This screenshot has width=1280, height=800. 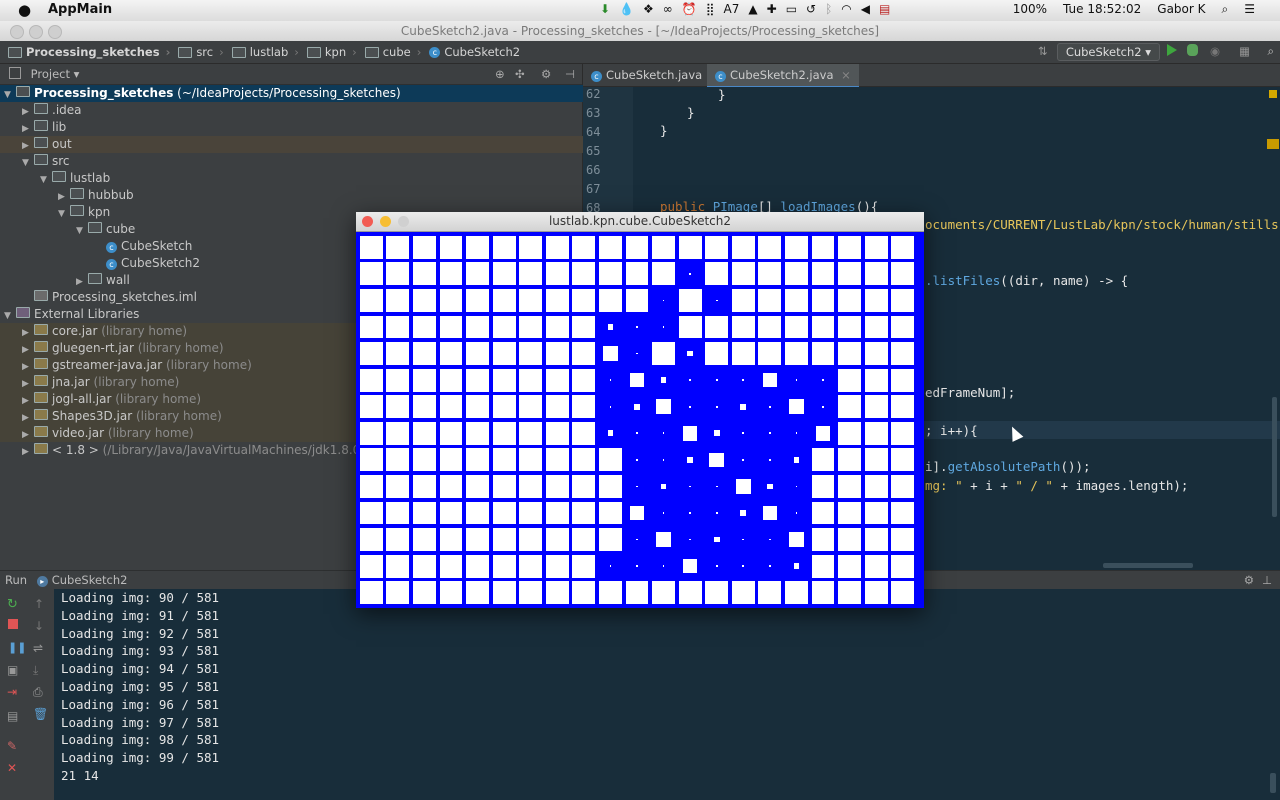 What do you see at coordinates (12, 670) in the screenshot?
I see `dump-threads-icon: ▣` at bounding box center [12, 670].